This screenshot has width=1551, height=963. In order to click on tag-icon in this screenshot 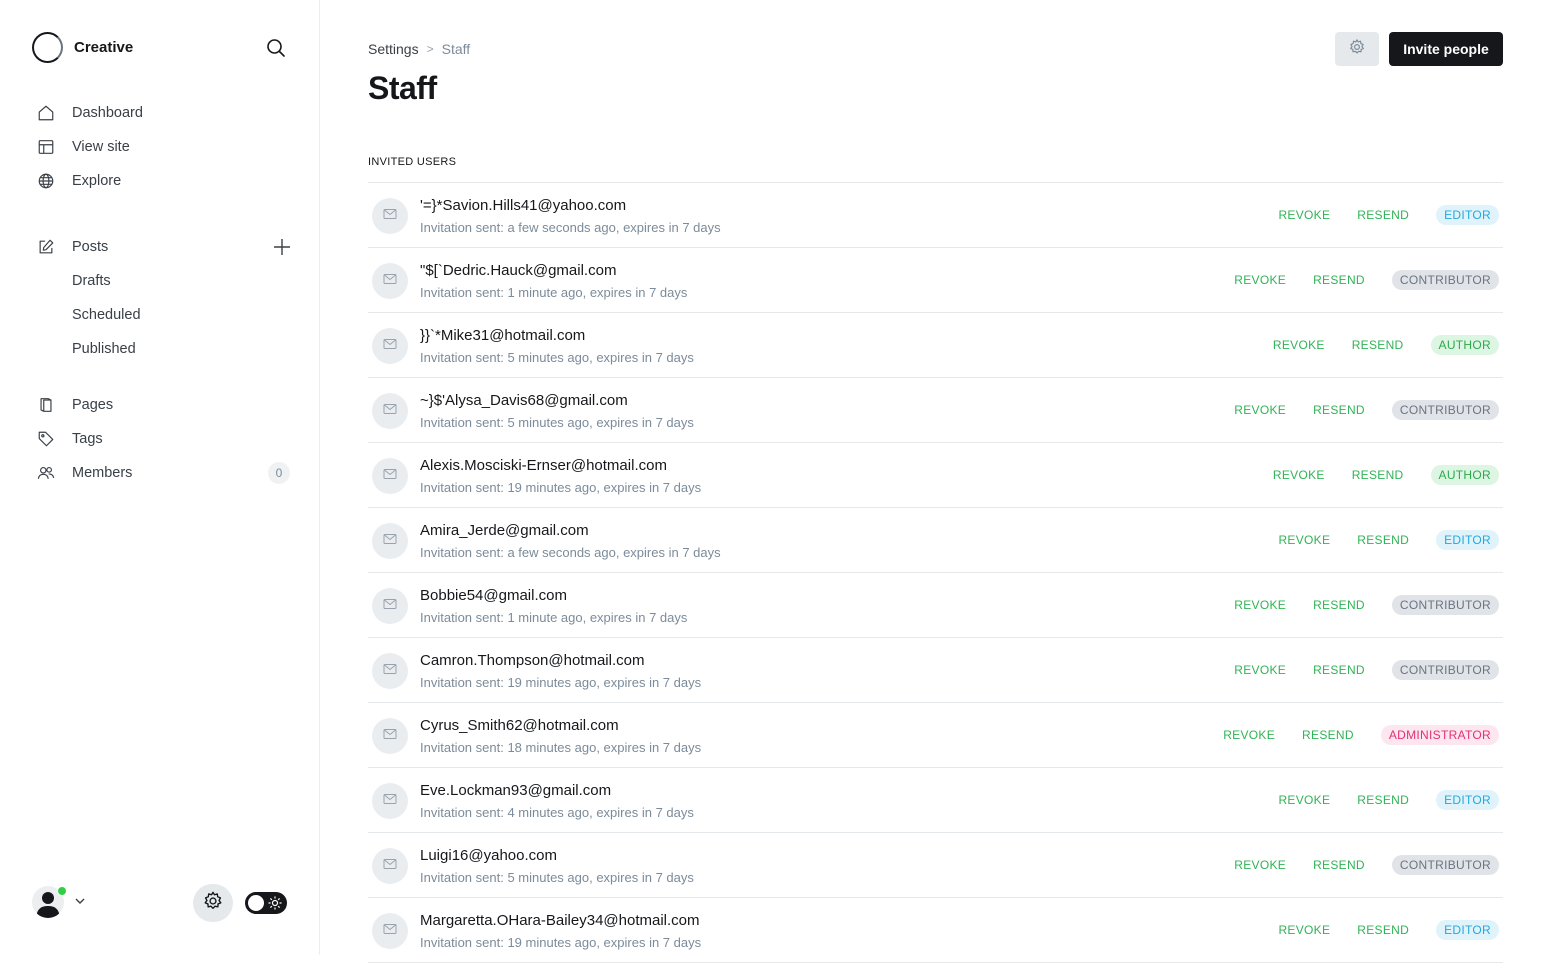, I will do `click(46, 439)`.